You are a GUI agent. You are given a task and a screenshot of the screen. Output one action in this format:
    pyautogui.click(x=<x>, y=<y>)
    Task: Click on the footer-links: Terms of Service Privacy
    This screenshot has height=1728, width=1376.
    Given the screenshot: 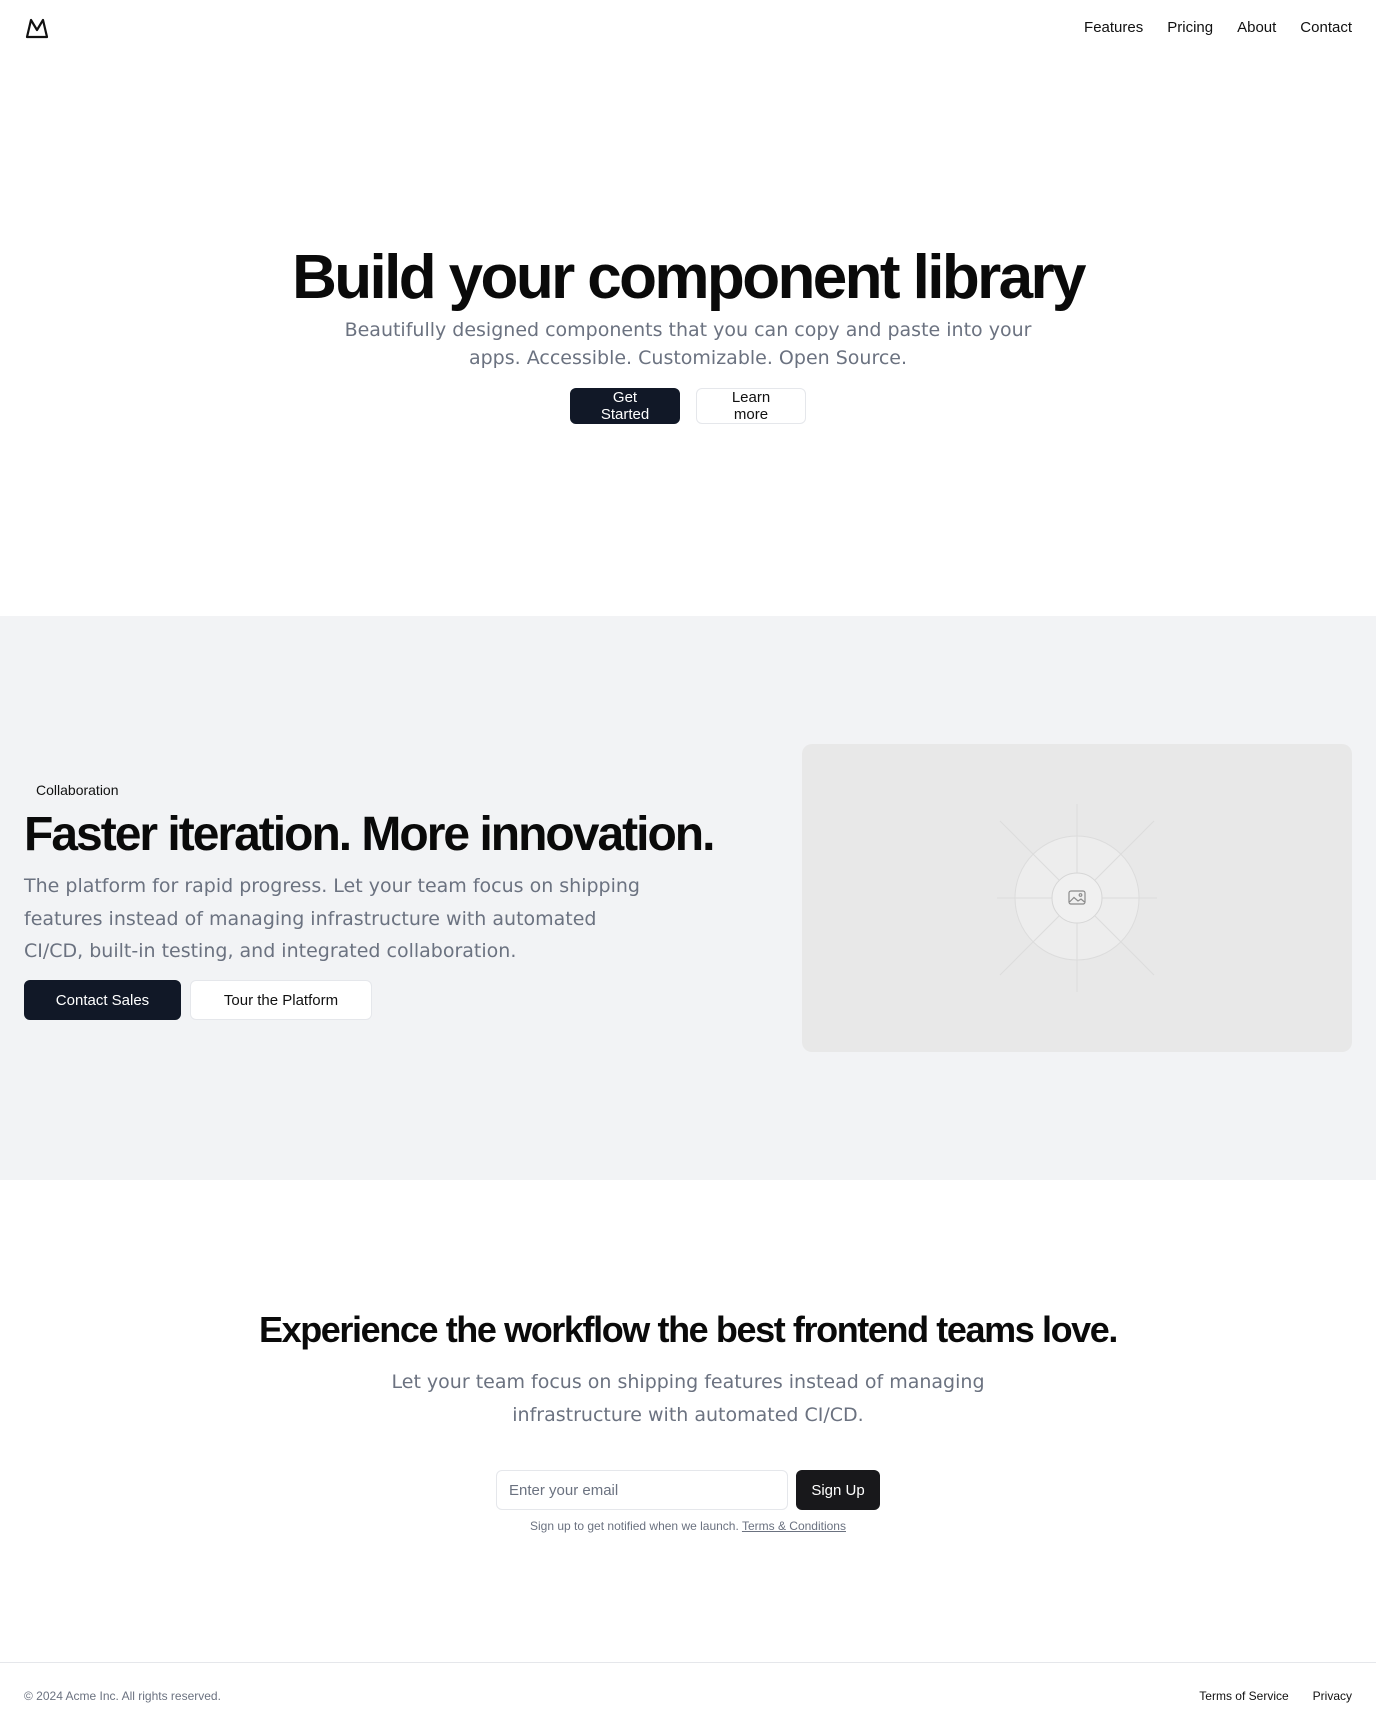 What is the action you would take?
    pyautogui.click(x=1275, y=1696)
    